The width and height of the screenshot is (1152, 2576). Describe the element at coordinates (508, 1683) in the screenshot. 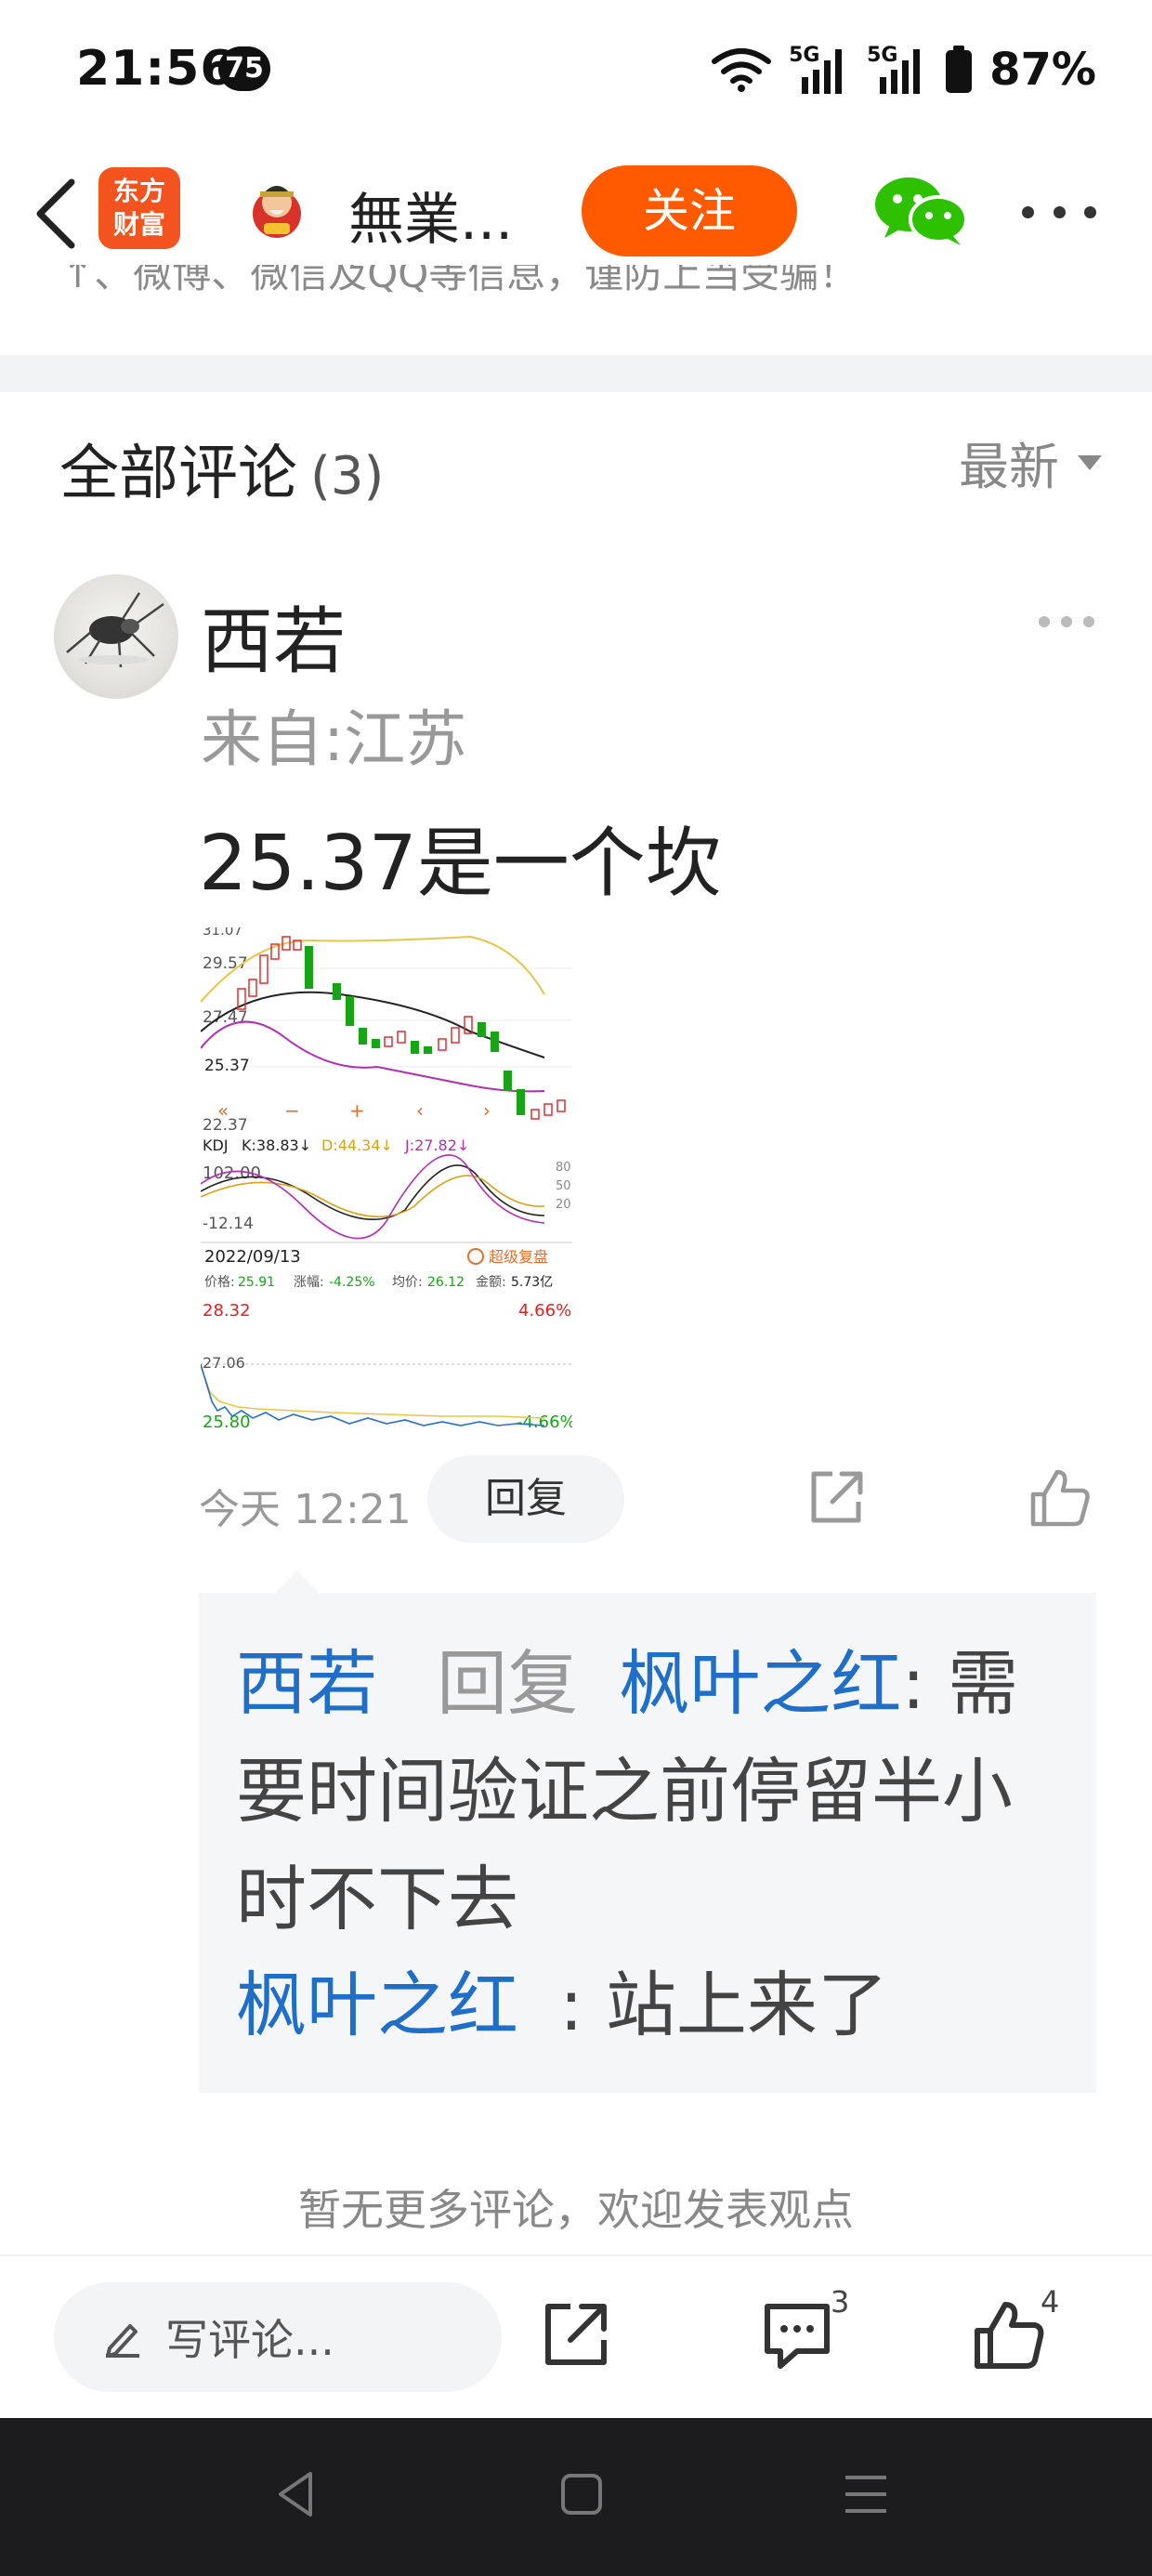

I see `reply-verb: 回复` at that location.